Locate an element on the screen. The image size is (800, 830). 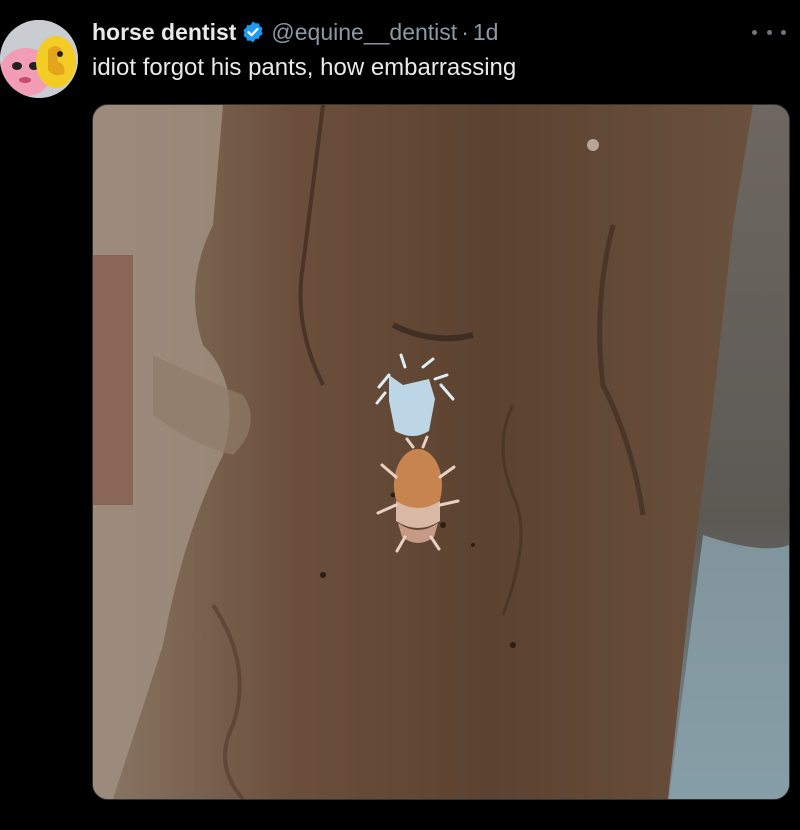
display-name: horse dentist is located at coordinates (164, 32).